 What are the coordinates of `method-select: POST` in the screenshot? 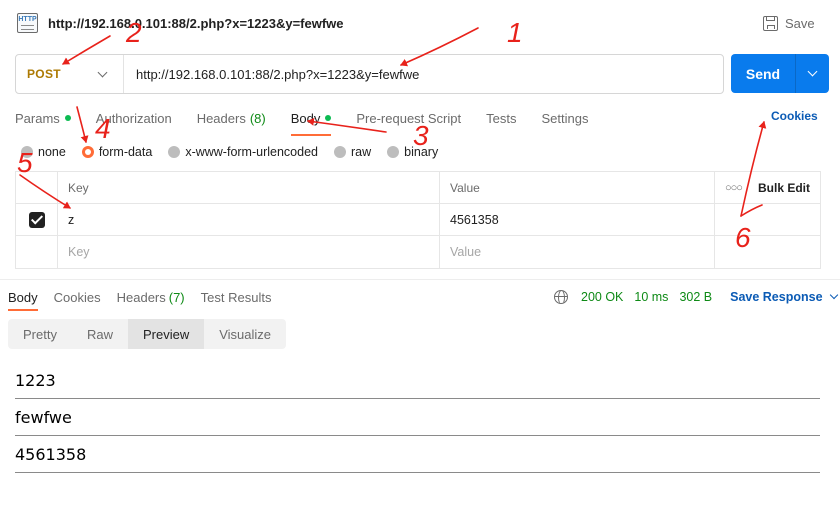 It's located at (70, 74).